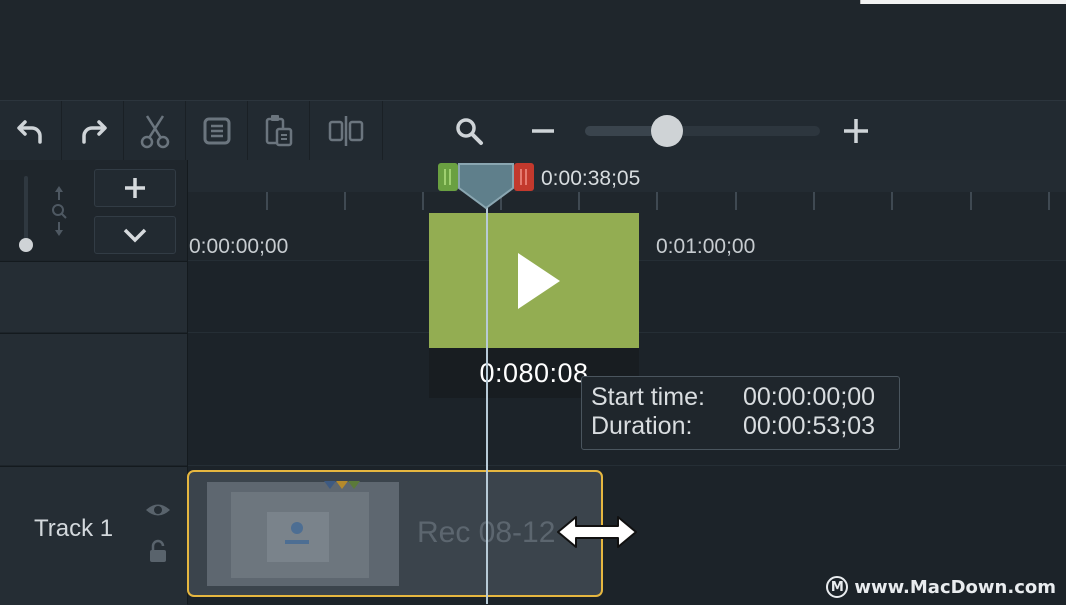  I want to click on top-right-panel-edge, so click(963, 2).